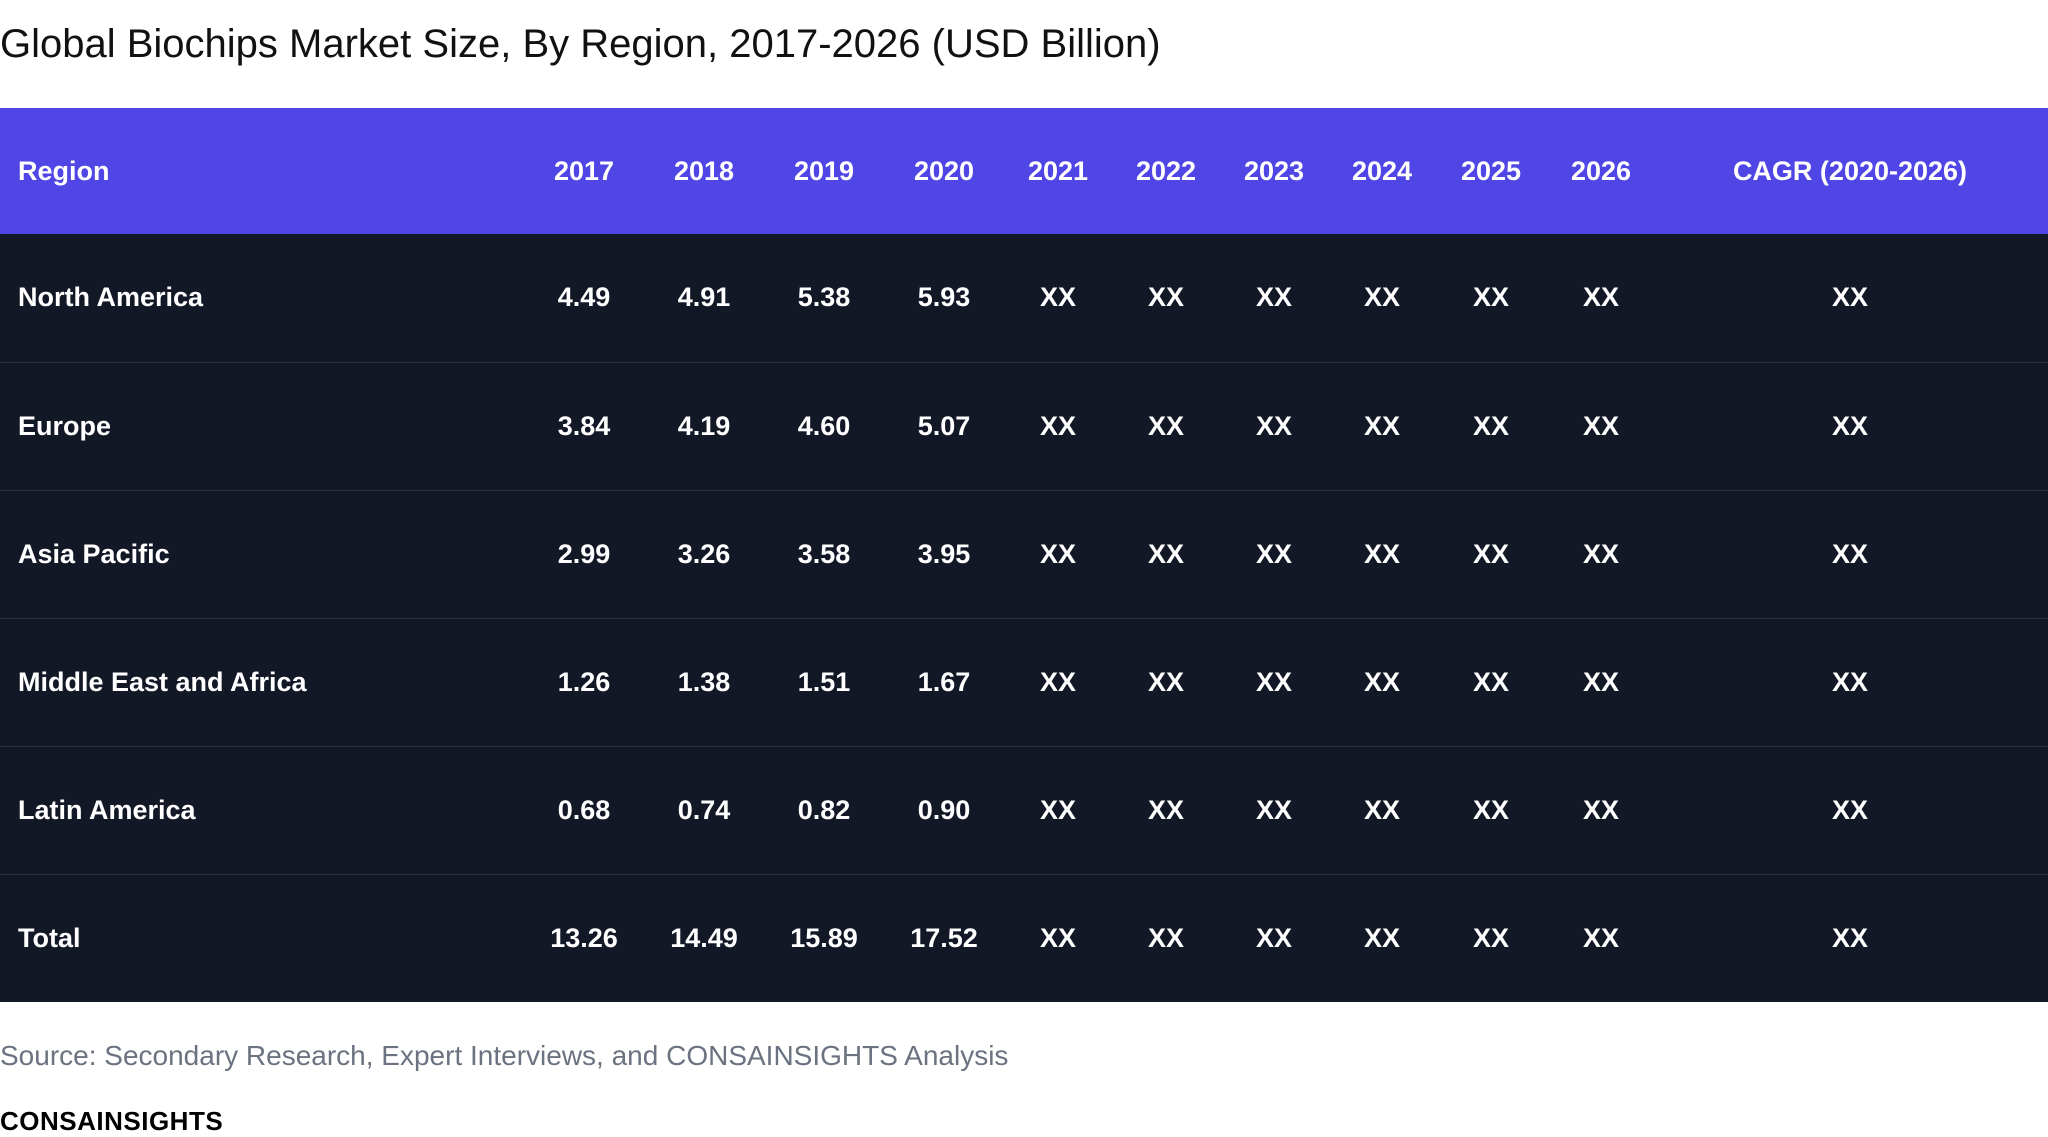  Describe the element at coordinates (824, 809) in the screenshot. I see `value-cell: 0.82` at that location.